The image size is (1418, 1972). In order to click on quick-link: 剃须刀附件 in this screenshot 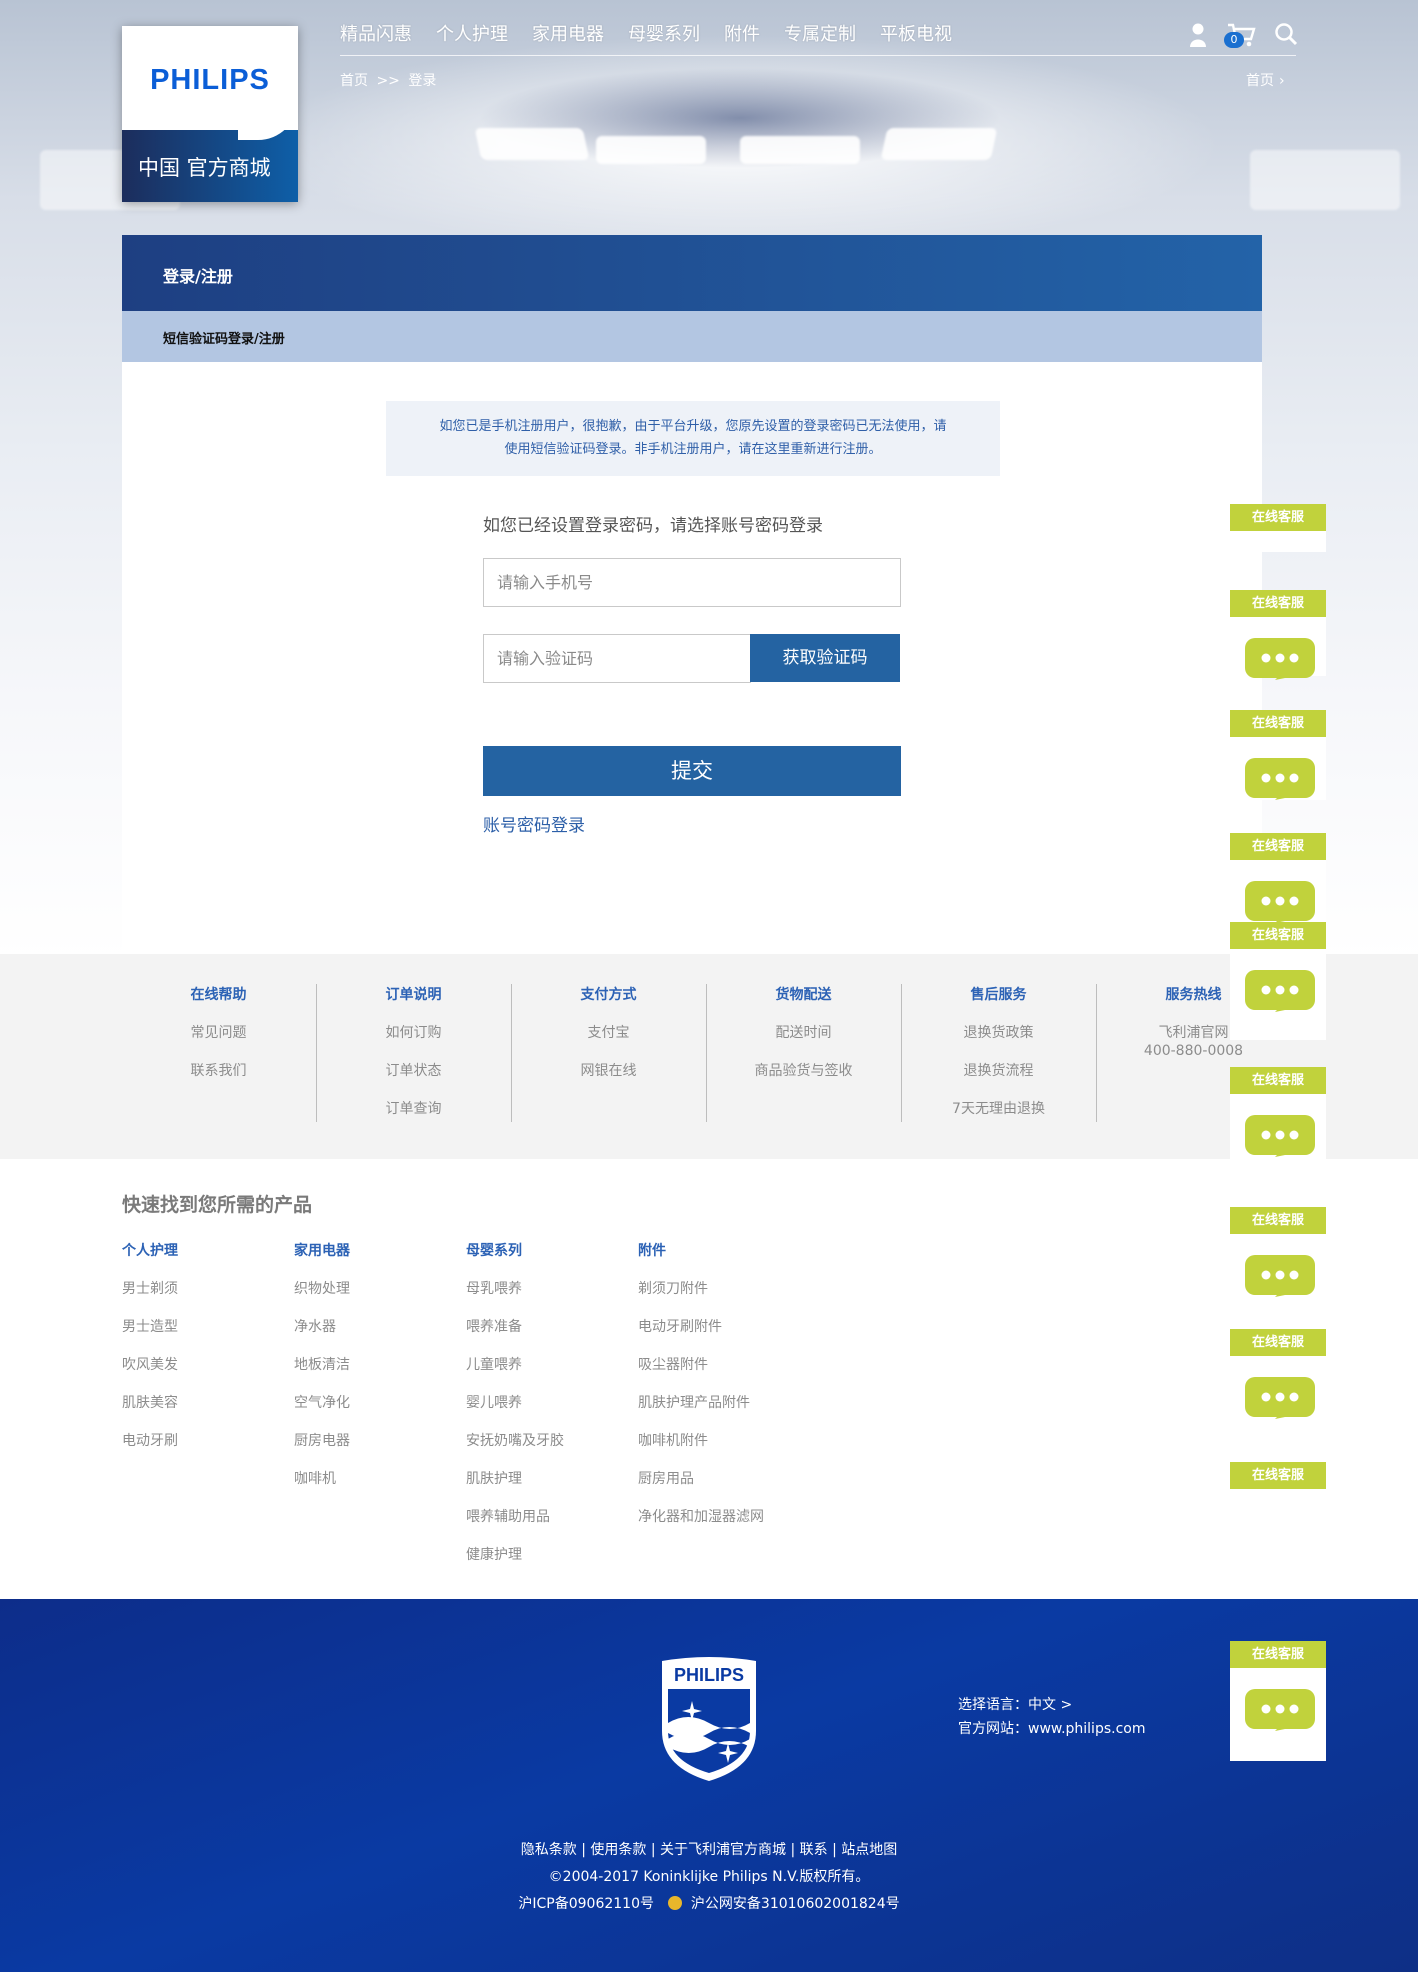, I will do `click(701, 1297)`.